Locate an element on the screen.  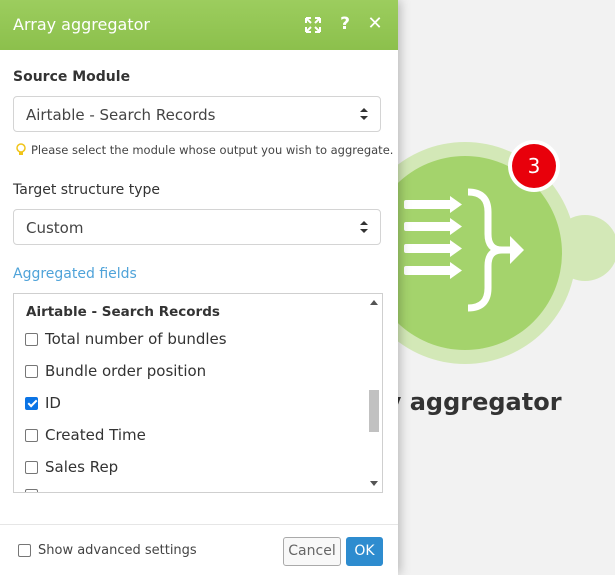
field-item: Created Time is located at coordinates (85, 435).